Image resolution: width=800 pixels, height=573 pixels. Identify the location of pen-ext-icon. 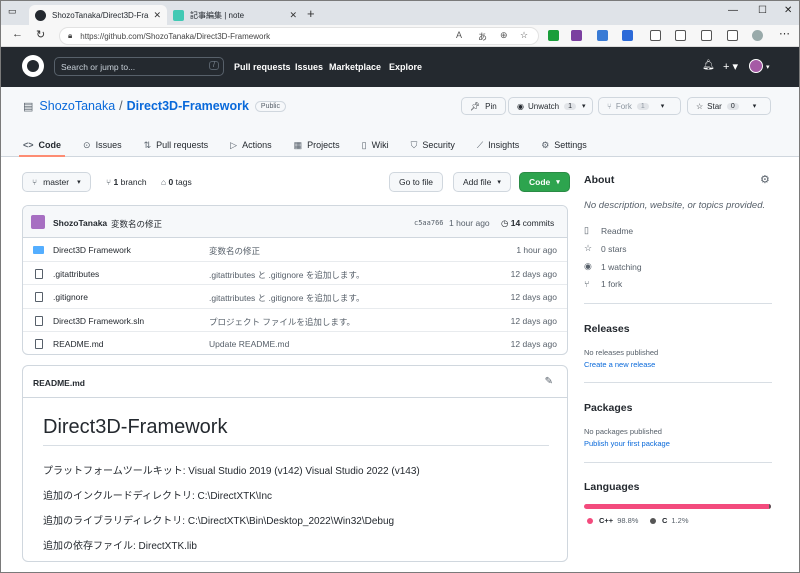
(627, 35).